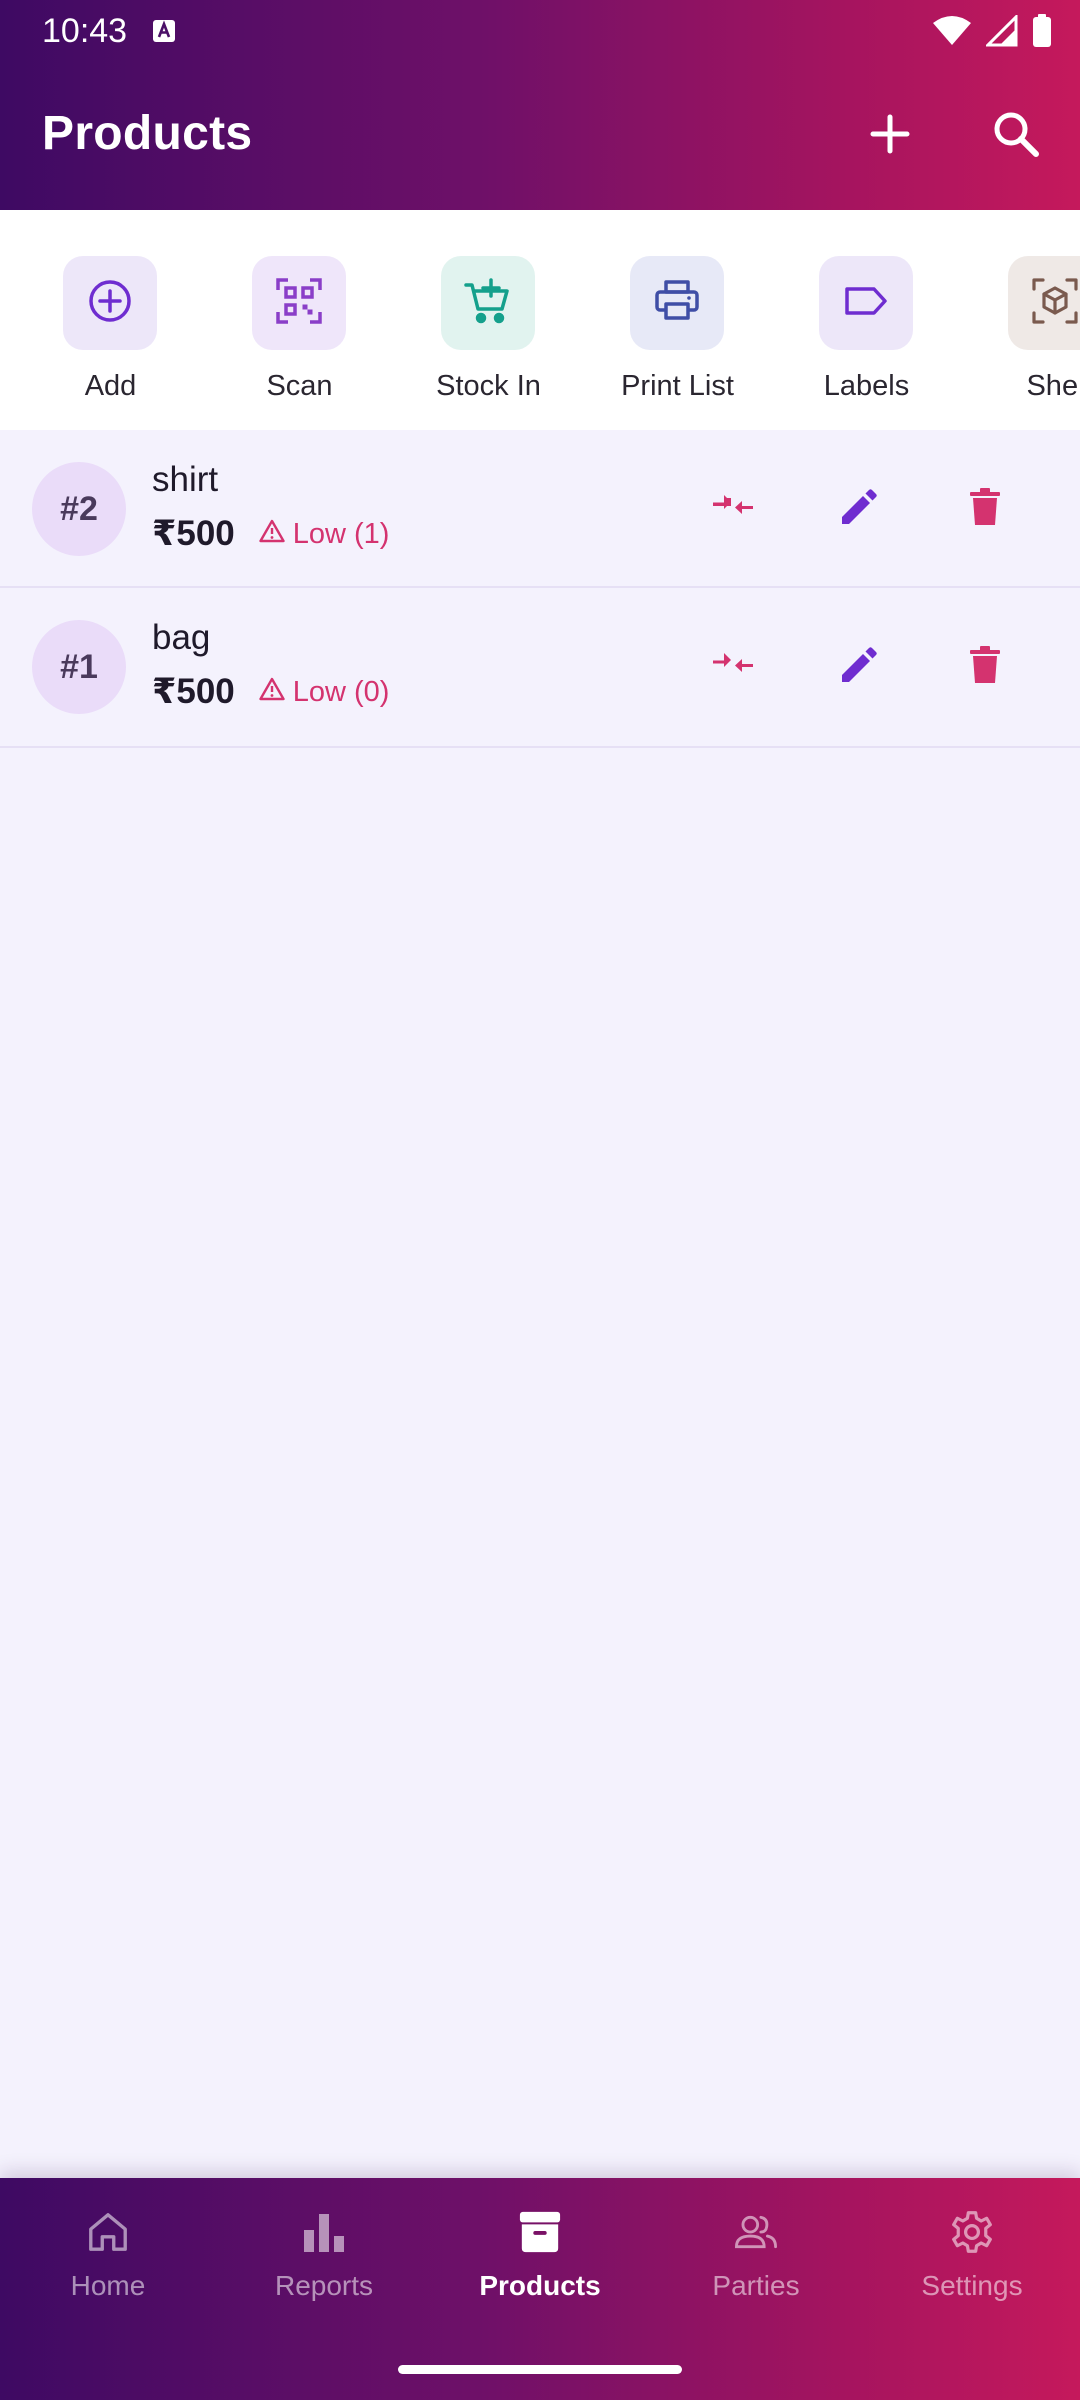  I want to click on quick-actions-bar: Add Scan Stock In Print List Labels Shel, so click(540, 320).